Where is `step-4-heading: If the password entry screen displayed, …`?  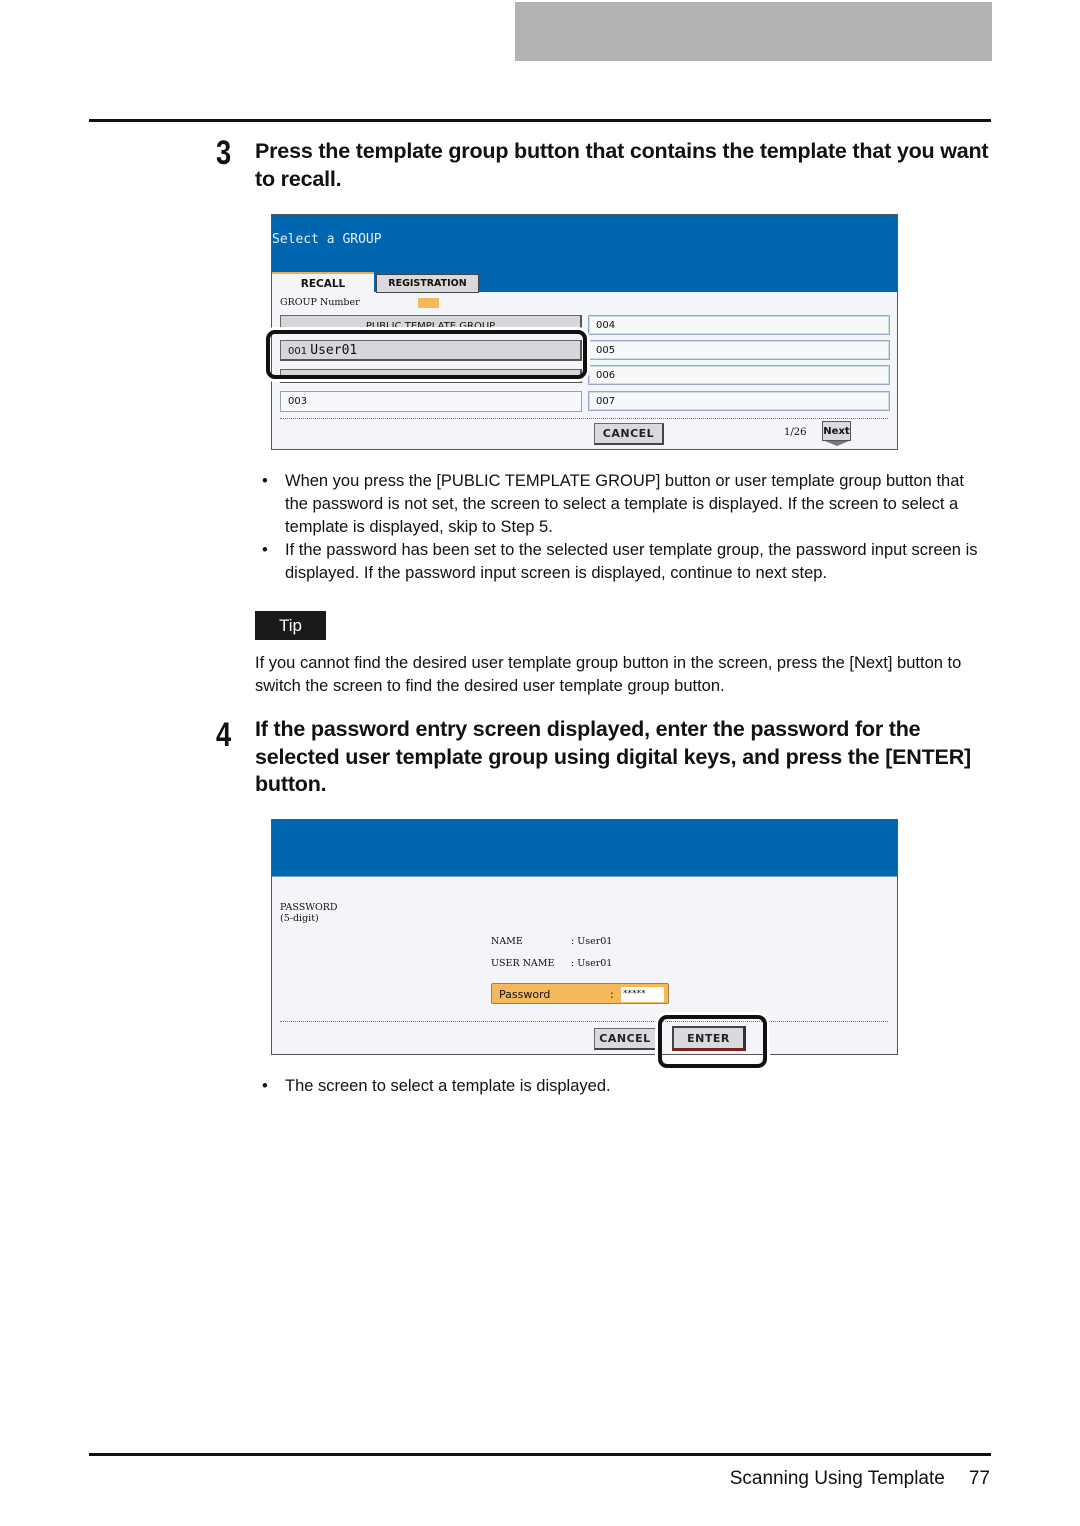 step-4-heading: If the password entry screen displayed, … is located at coordinates (613, 756).